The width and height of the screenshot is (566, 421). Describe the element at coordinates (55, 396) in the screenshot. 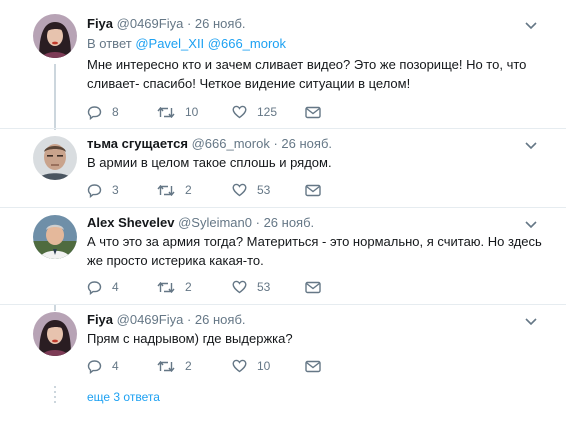

I see `thread-dots` at that location.